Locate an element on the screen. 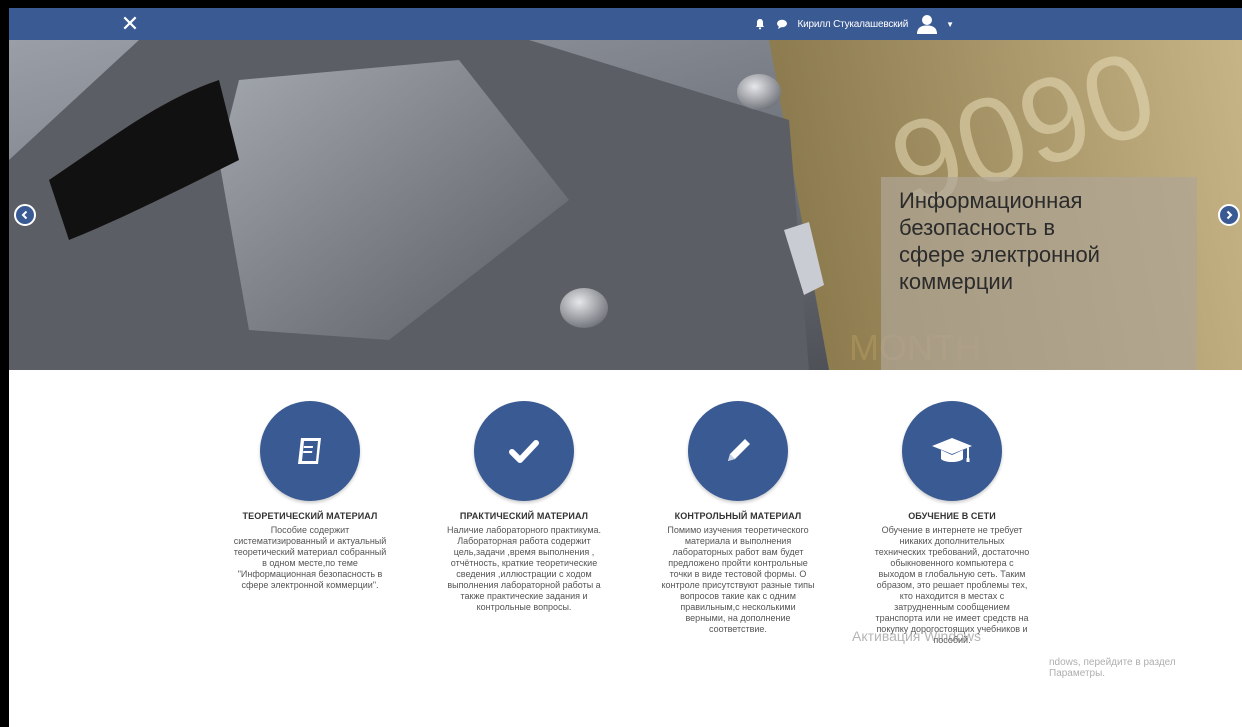 This screenshot has height=727, width=1242. user-area: Кирилл Стукалашевский ▼ is located at coordinates (853, 24).